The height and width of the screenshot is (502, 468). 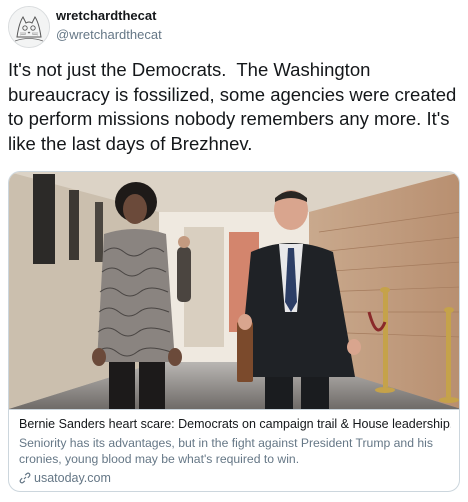 What do you see at coordinates (109, 34) in the screenshot?
I see `user-handle: @wretchardthecat` at bounding box center [109, 34].